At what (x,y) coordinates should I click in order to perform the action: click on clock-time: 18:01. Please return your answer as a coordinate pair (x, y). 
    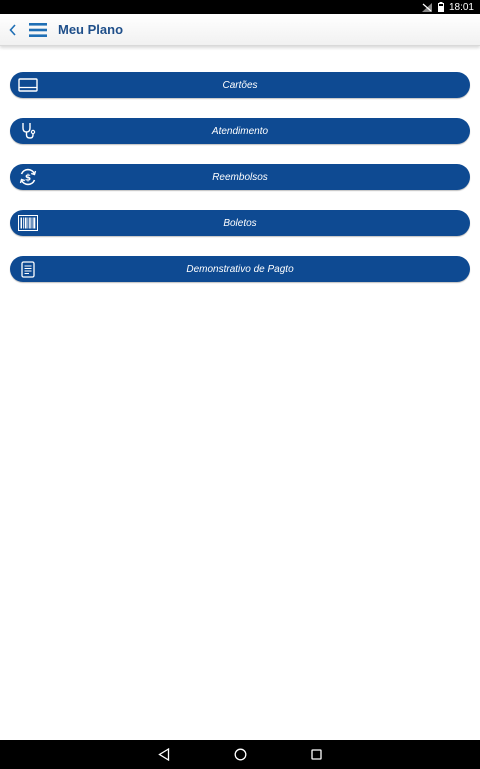
    Looking at the image, I should click on (461, 7).